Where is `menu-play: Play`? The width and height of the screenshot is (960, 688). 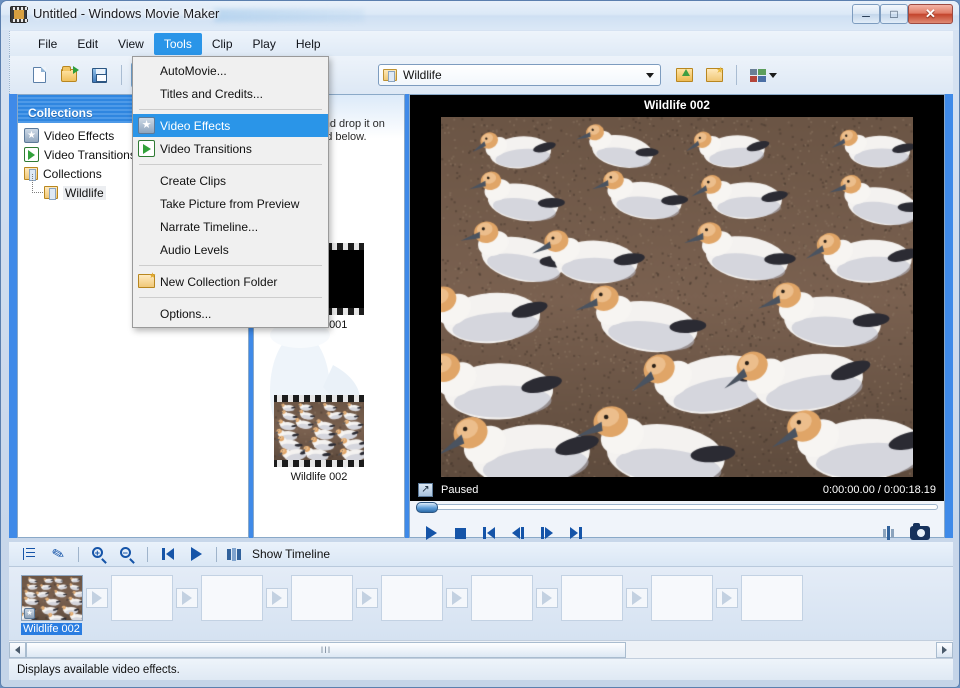 menu-play: Play is located at coordinates (264, 44).